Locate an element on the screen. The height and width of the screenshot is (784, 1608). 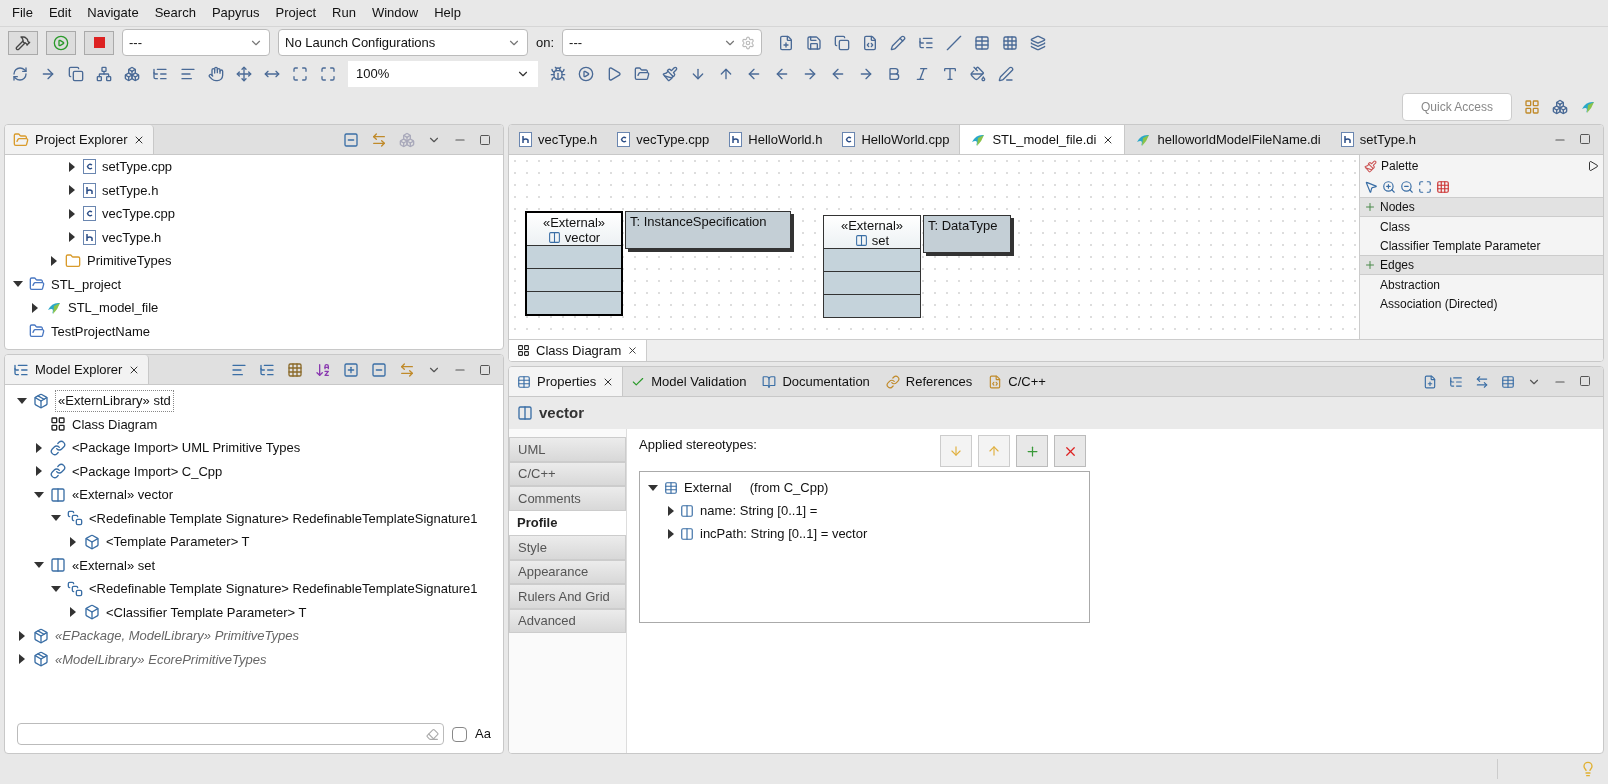
editor-tab: helloworldModelFileName.di is located at coordinates (1228, 139).